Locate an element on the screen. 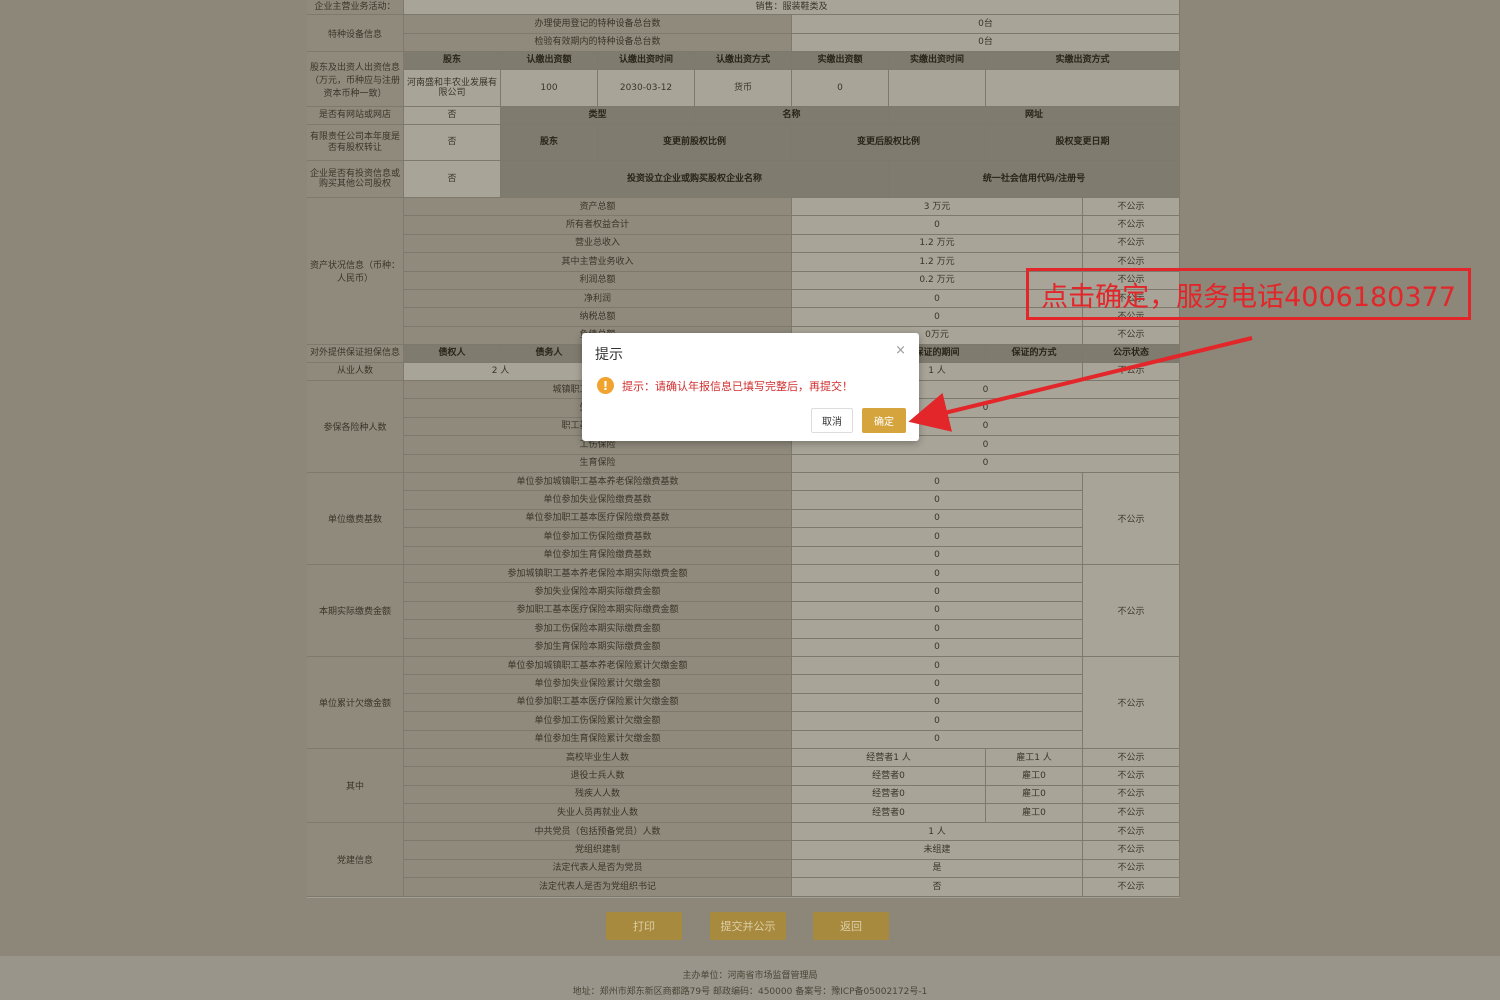  row-value: 未组建 is located at coordinates (937, 850).